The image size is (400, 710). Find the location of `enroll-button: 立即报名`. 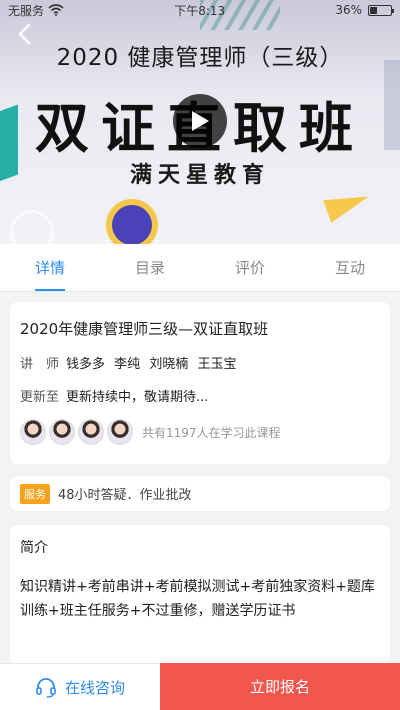

enroll-button: 立即报名 is located at coordinates (280, 686).